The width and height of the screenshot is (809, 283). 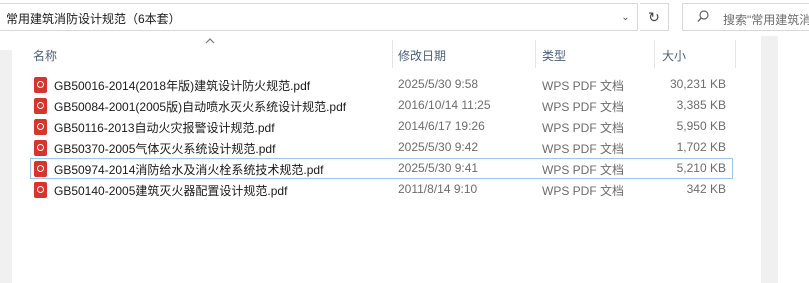 What do you see at coordinates (441, 126) in the screenshot?
I see `file-modified: 2014/6/17 19:26` at bounding box center [441, 126].